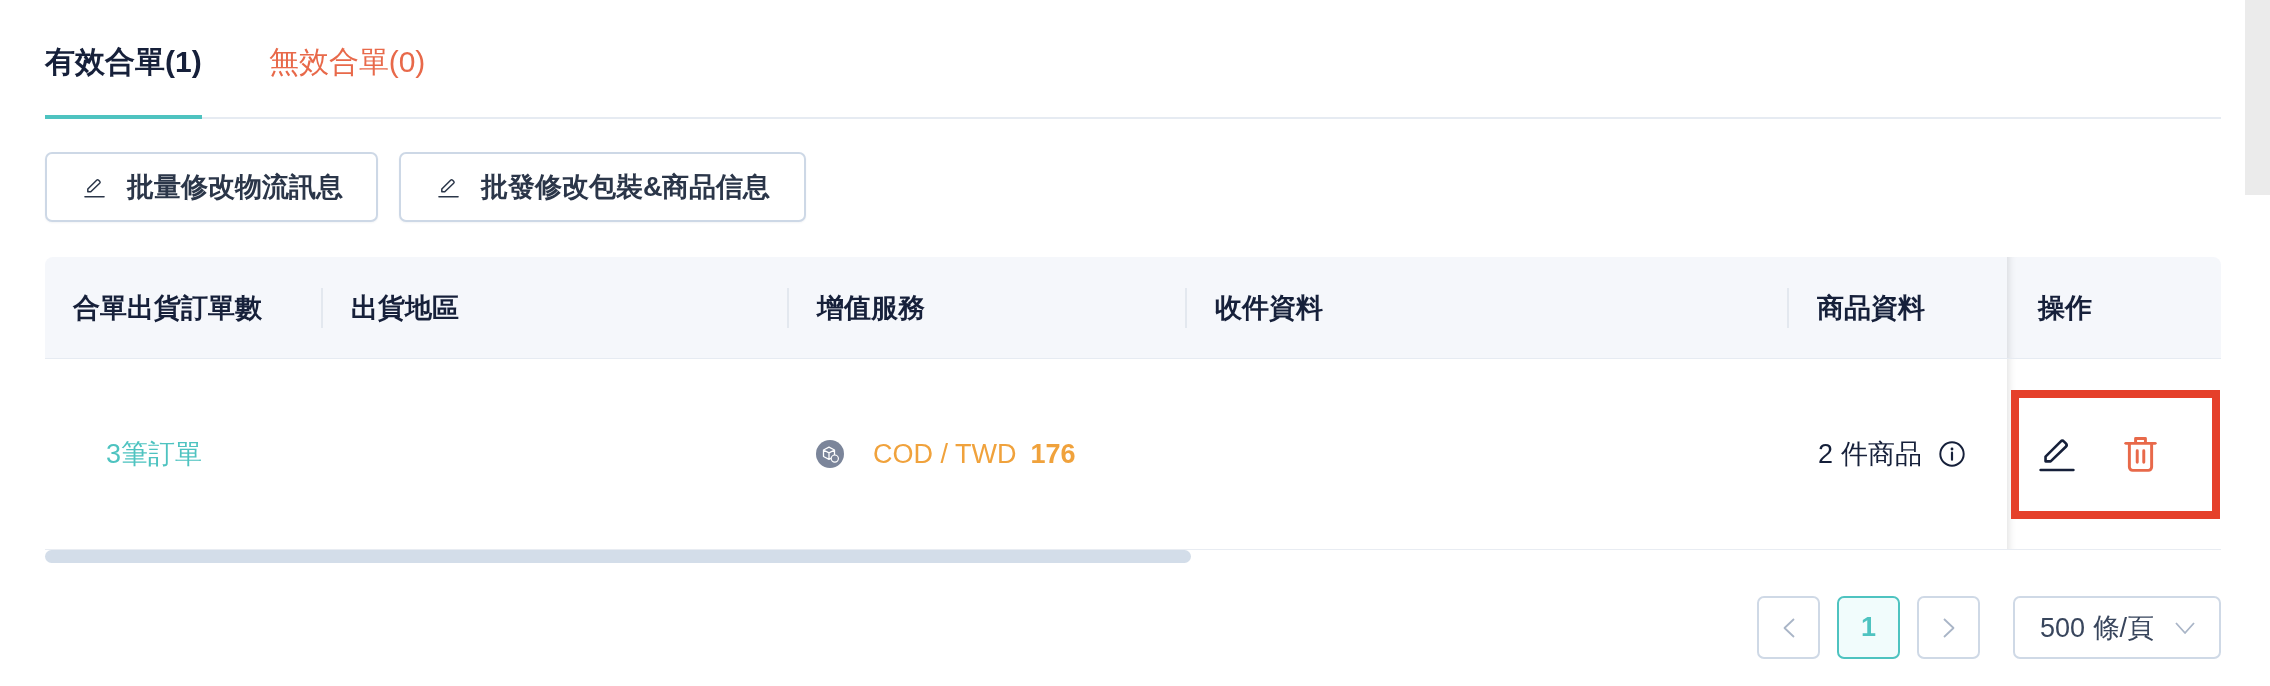 This screenshot has height=686, width=2270. Describe the element at coordinates (1951, 454) in the screenshot. I see `info-icon` at that location.